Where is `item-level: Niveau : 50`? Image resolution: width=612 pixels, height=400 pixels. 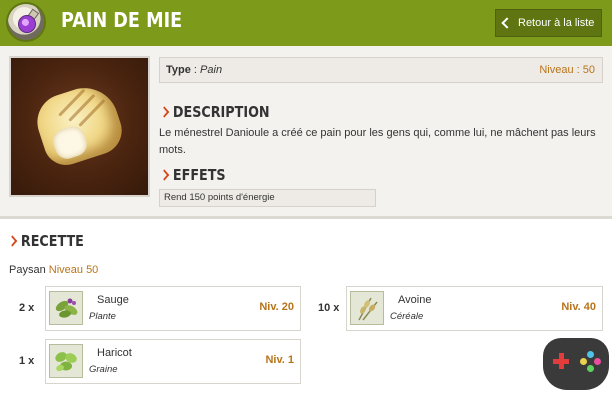
item-level: Niveau : 50 is located at coordinates (567, 70).